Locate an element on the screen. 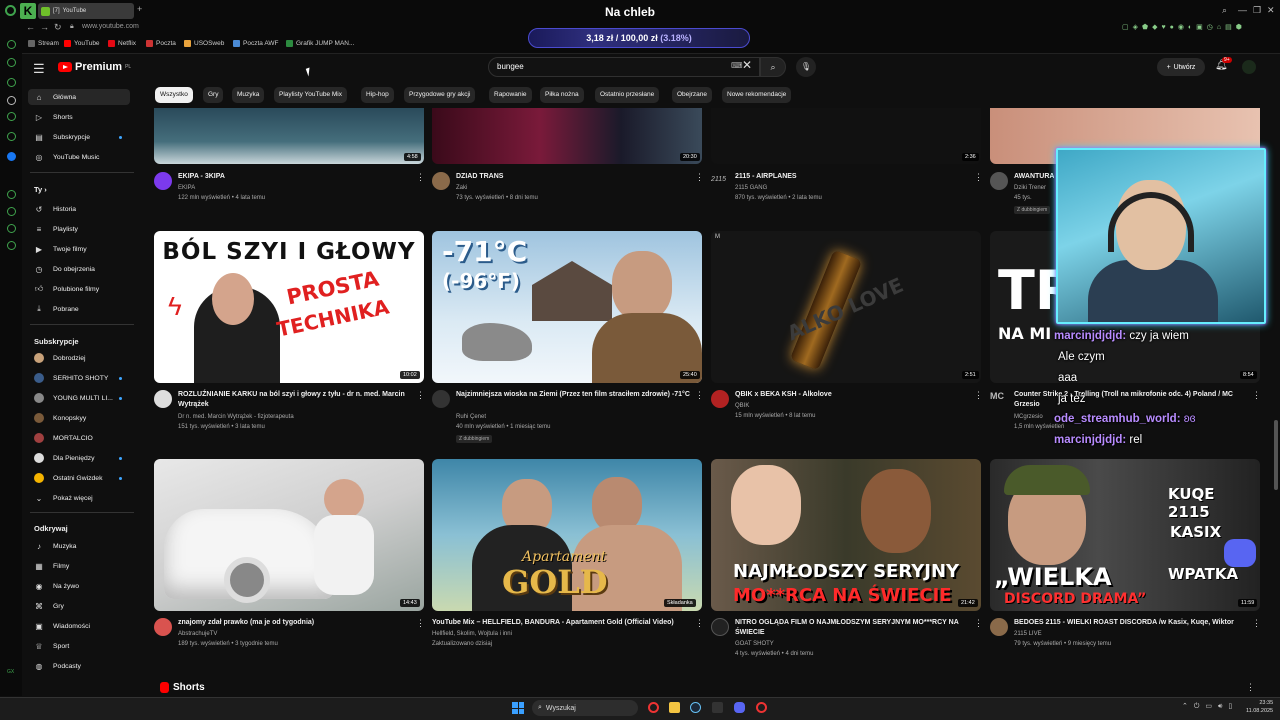 This screenshot has height=720, width=1280. video-channel: Zaki is located at coordinates (461, 188).